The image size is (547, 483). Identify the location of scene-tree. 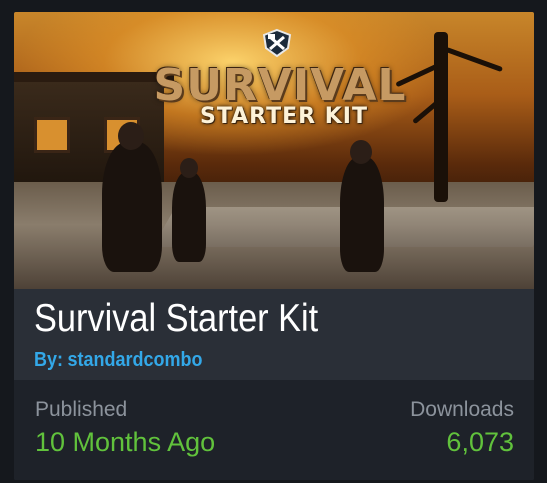
(441, 117).